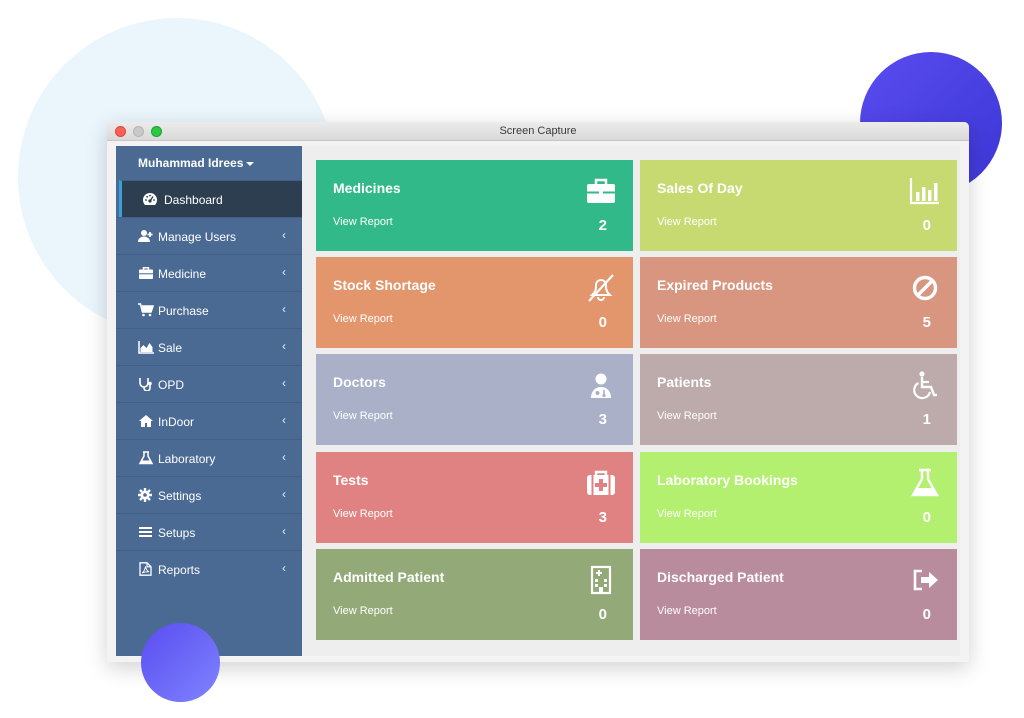 This screenshot has width=1024, height=718. I want to click on sidebar-item-label: Setups, so click(177, 533).